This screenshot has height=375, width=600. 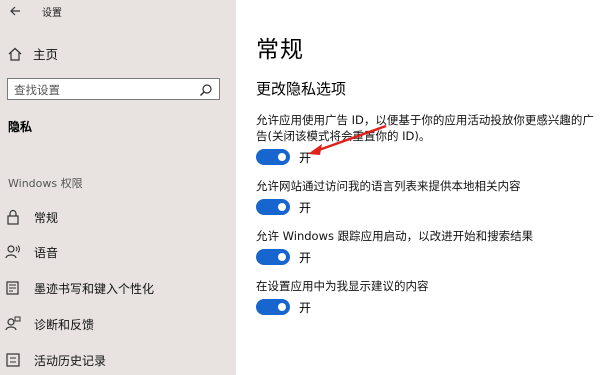 What do you see at coordinates (13, 252) in the screenshot?
I see `speech-icon` at bounding box center [13, 252].